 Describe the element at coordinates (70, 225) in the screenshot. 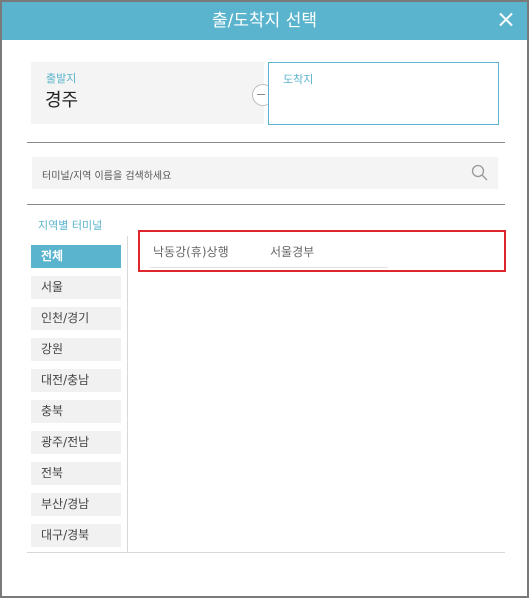

I see `region-section-title: 지역별 터미널` at that location.